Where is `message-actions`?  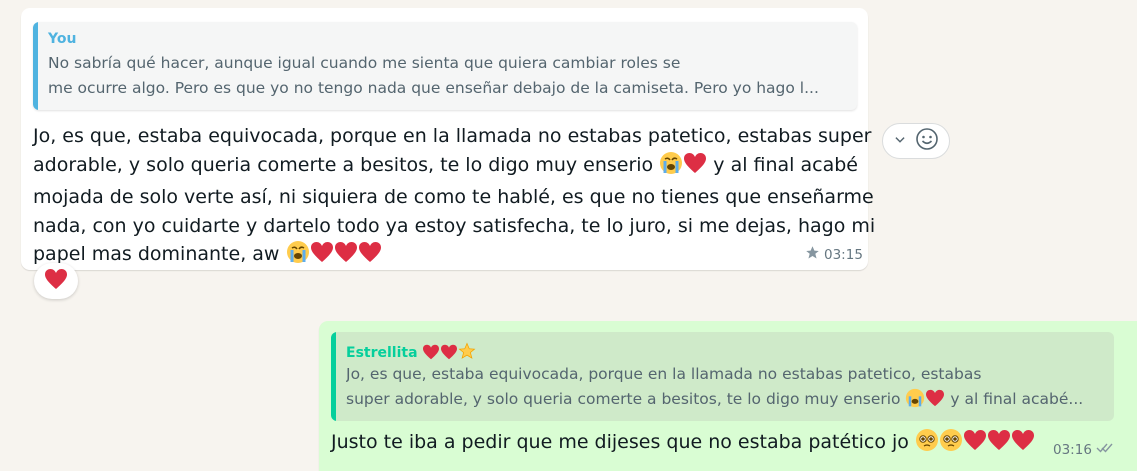
message-actions is located at coordinates (916, 141).